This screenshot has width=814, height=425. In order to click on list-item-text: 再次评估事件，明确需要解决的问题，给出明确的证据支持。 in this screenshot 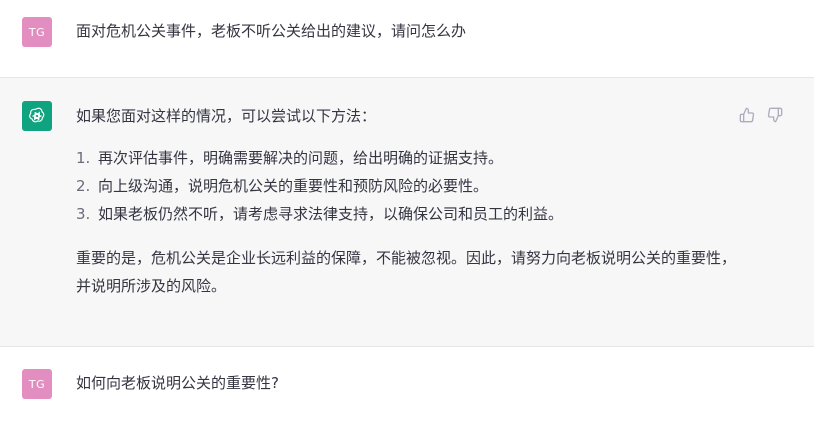, I will do `click(301, 158)`.